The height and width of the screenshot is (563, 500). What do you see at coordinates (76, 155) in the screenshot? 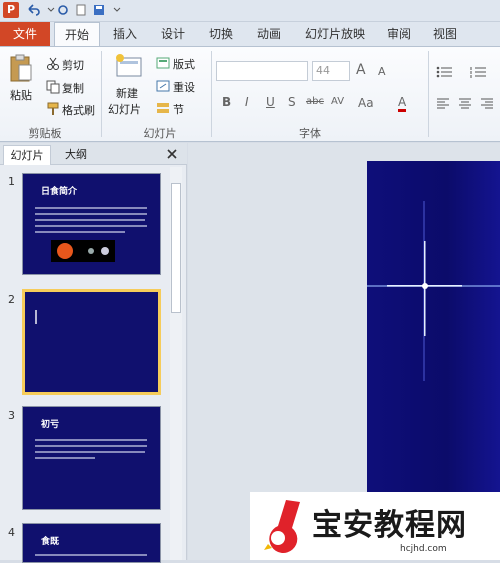
I see `tab-outline: 大纲` at bounding box center [76, 155].